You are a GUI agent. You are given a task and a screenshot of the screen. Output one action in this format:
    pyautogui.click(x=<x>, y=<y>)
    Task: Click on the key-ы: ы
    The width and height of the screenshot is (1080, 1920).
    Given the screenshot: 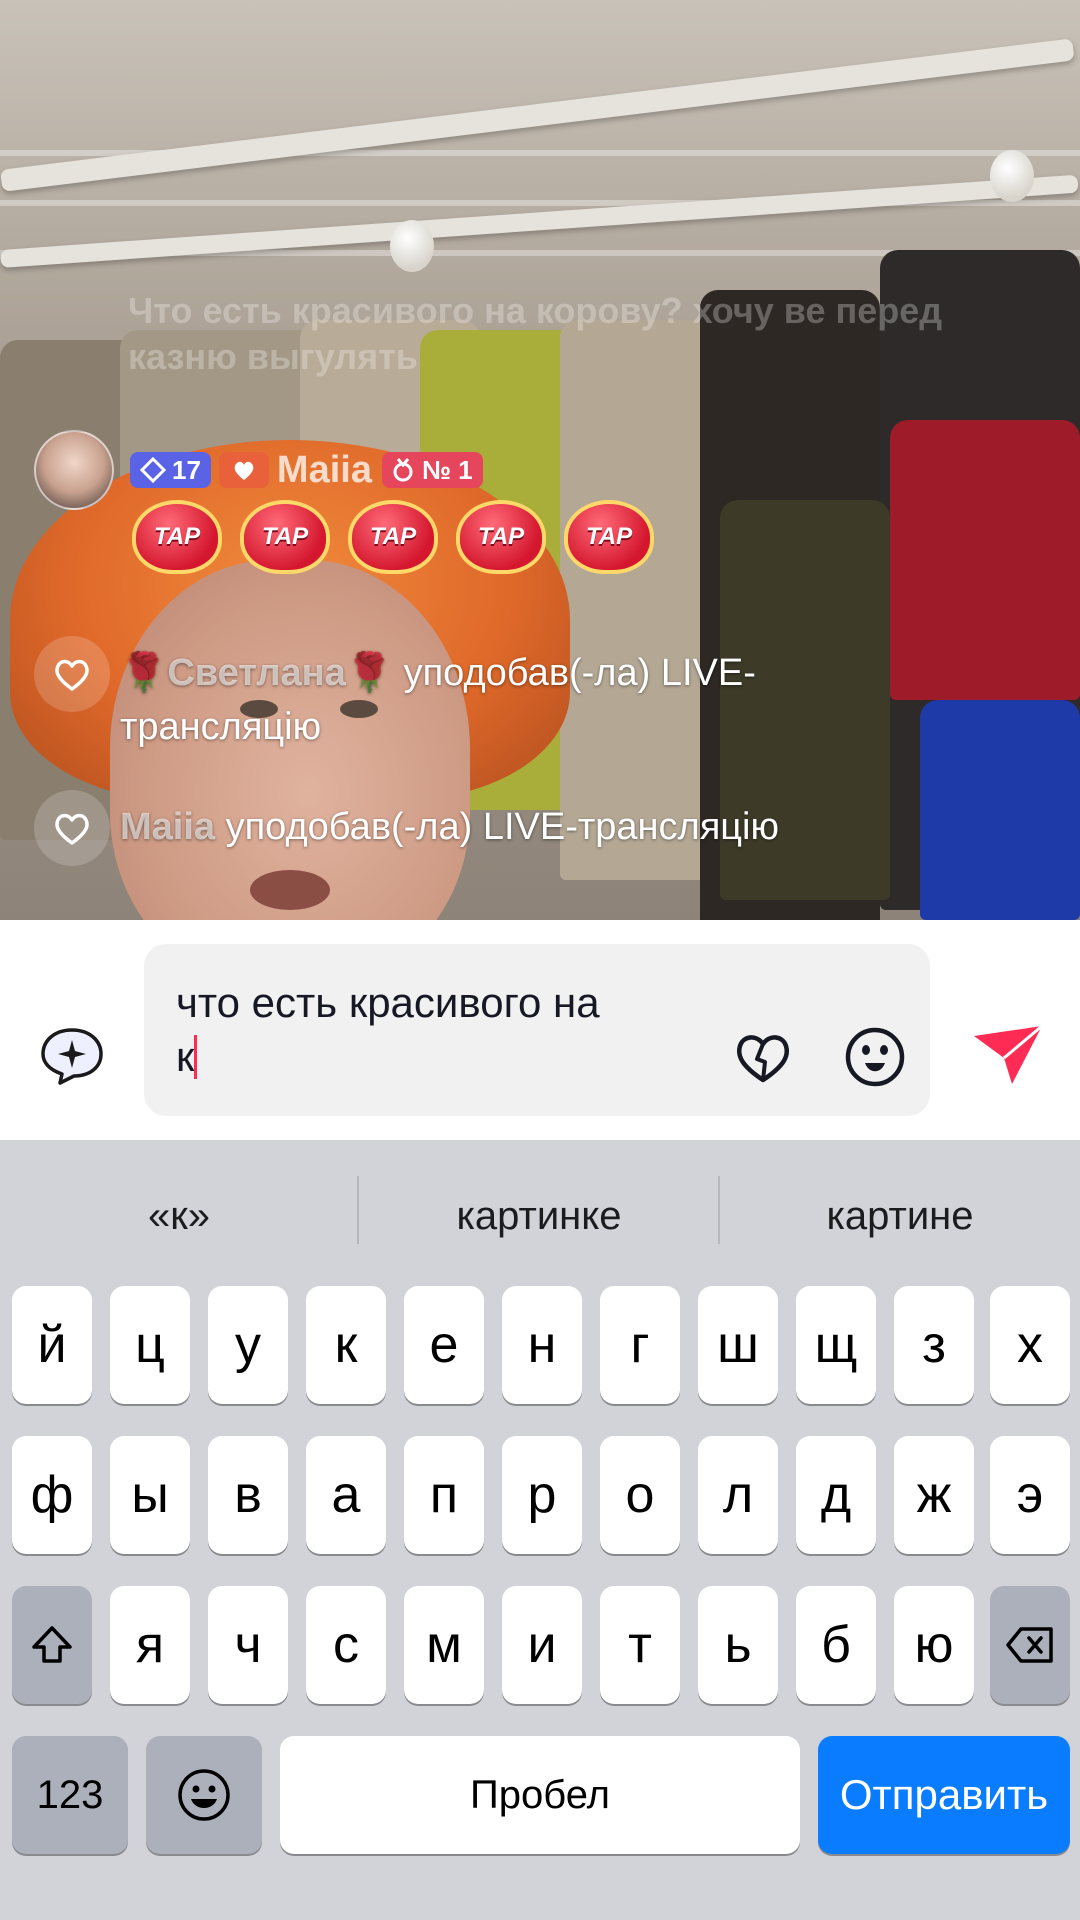 What is the action you would take?
    pyautogui.click(x=150, y=1495)
    